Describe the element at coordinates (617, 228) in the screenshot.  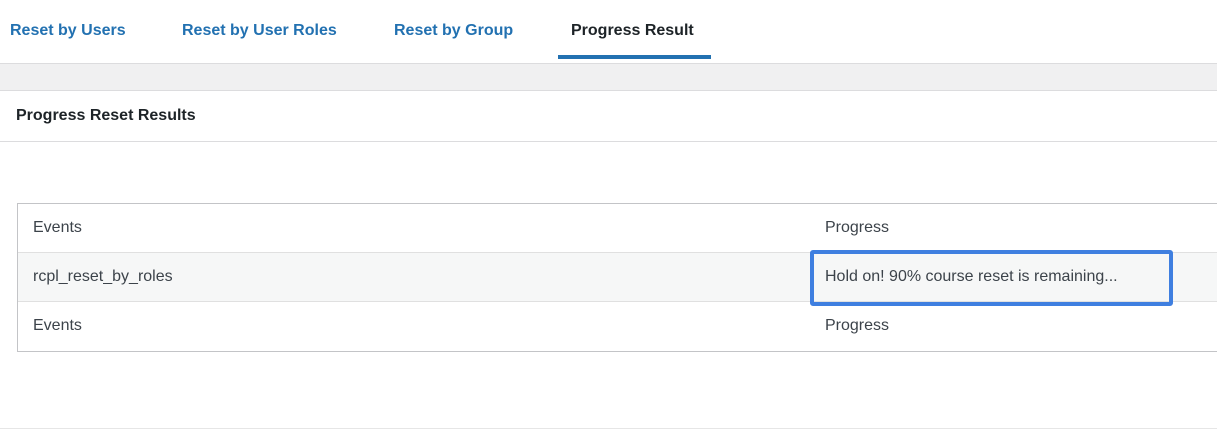
I see `table-header-row: Events Progress` at that location.